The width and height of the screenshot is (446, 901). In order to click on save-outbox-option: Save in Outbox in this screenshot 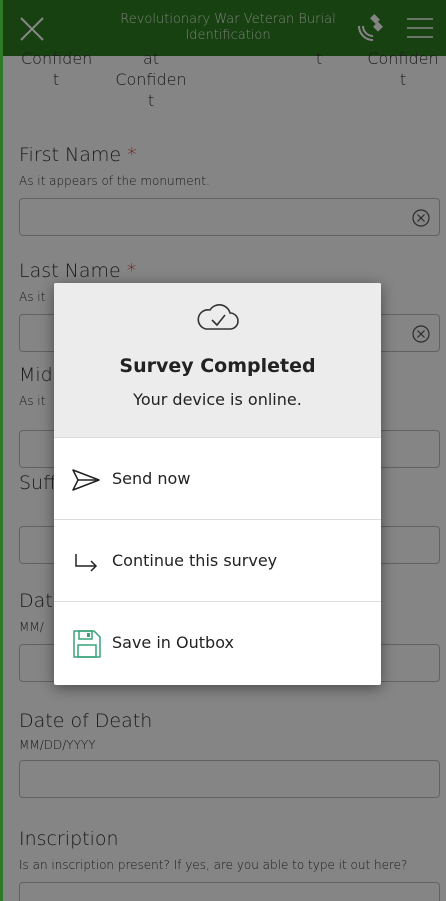, I will do `click(217, 642)`.